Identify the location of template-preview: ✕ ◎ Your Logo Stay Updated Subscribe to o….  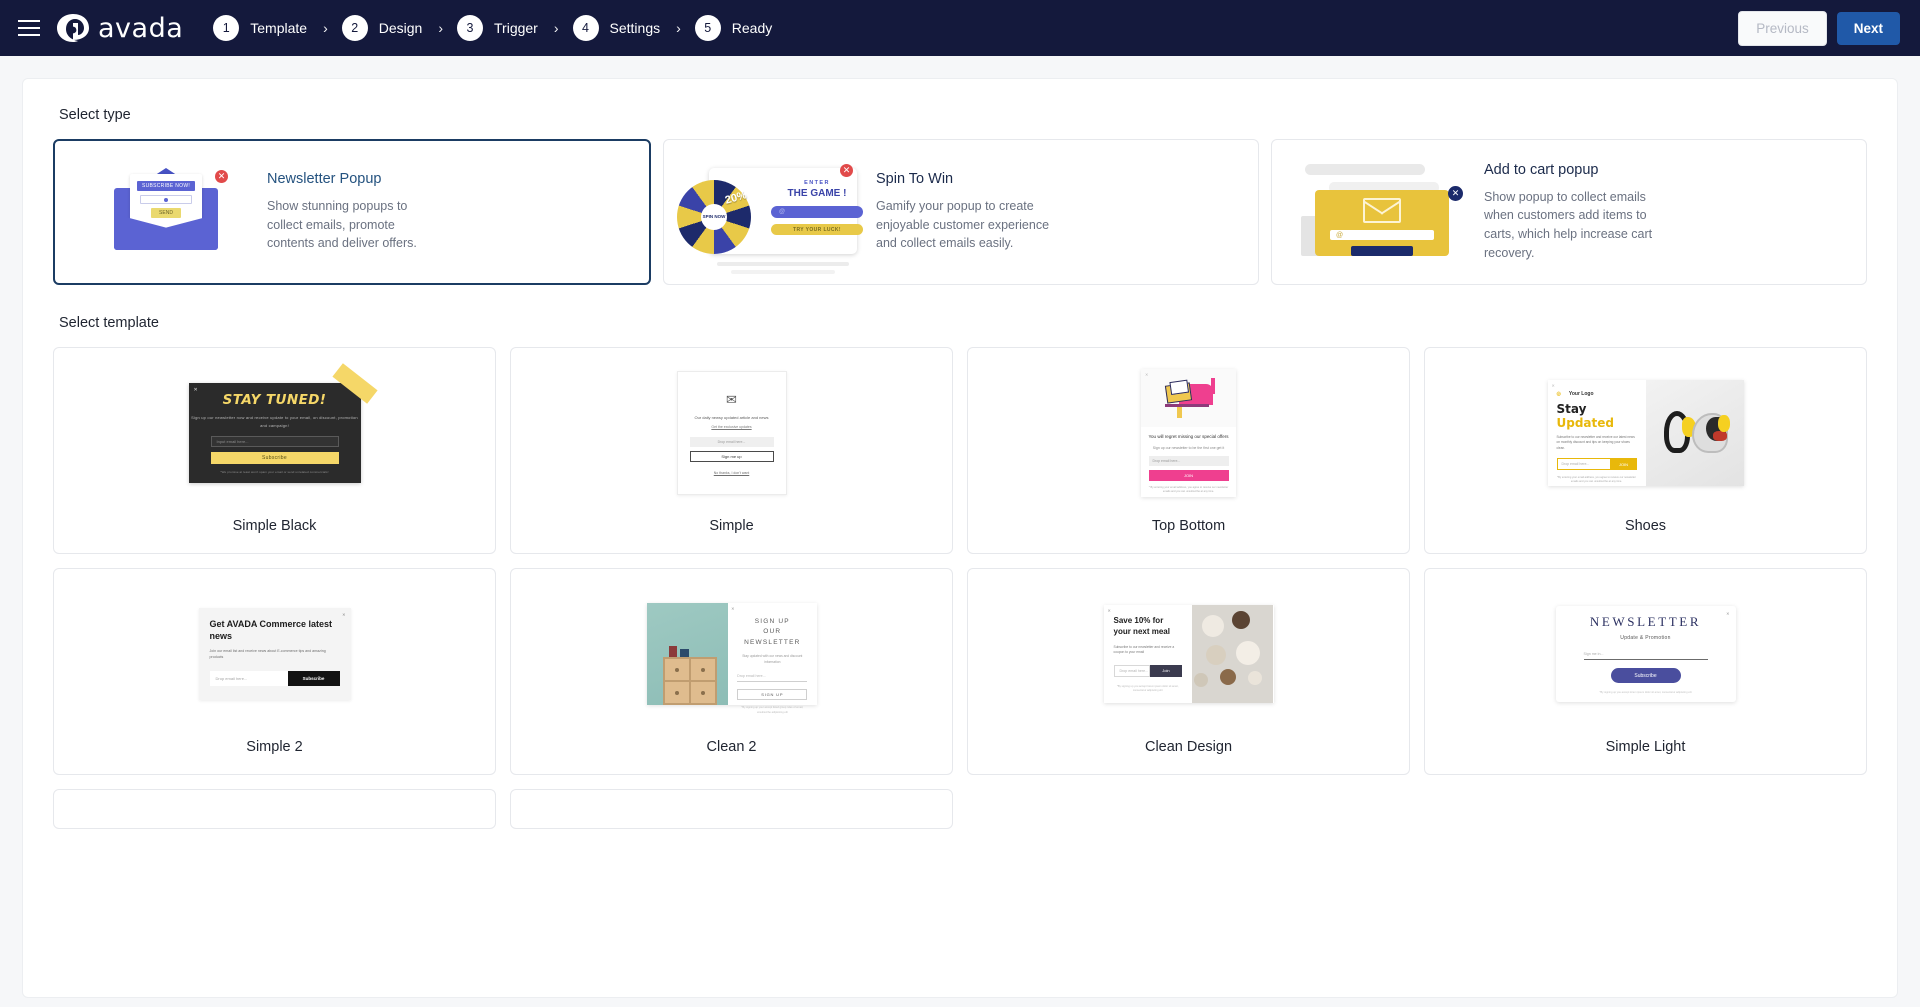
(1645, 433).